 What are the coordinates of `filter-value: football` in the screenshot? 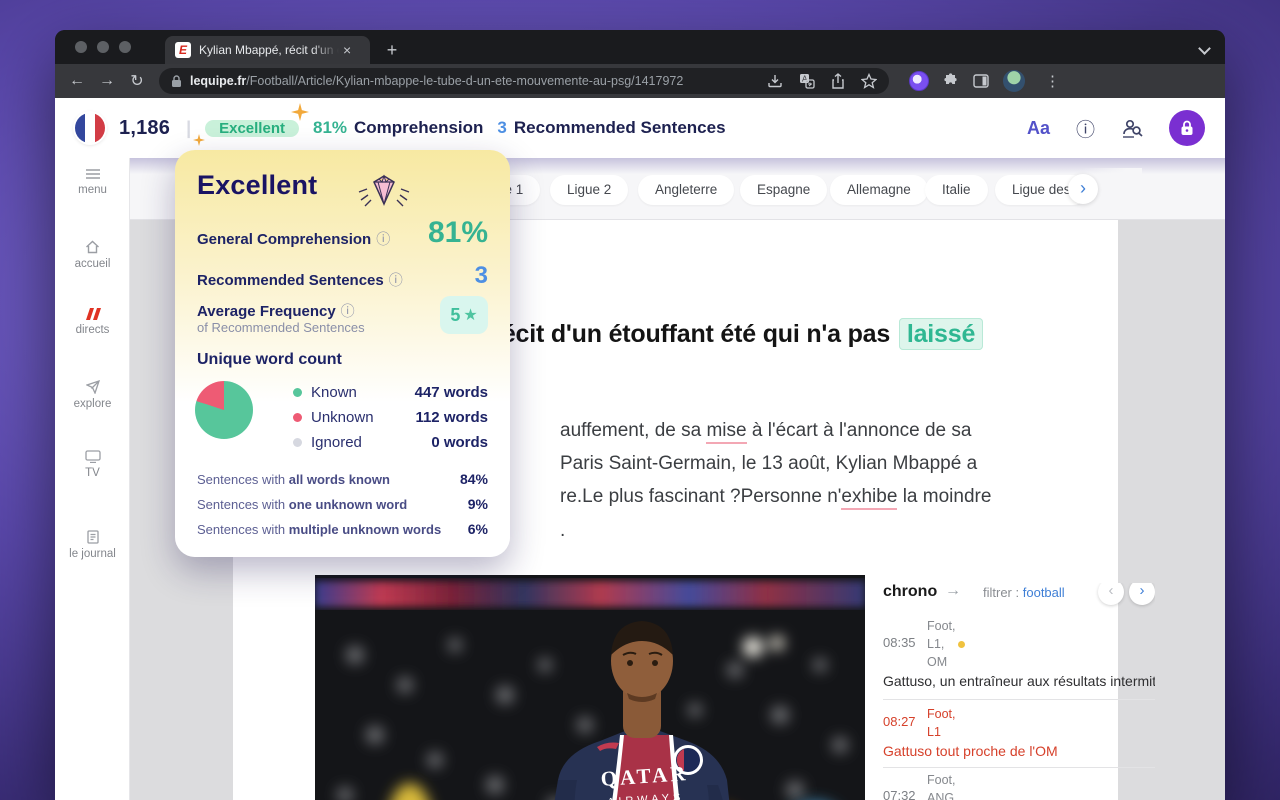 It's located at (1044, 592).